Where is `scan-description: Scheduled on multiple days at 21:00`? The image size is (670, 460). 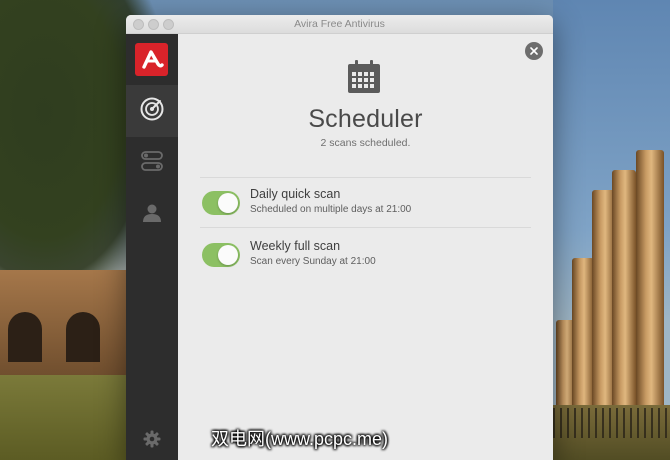
scan-description: Scheduled on multiple days at 21:00 is located at coordinates (331, 209).